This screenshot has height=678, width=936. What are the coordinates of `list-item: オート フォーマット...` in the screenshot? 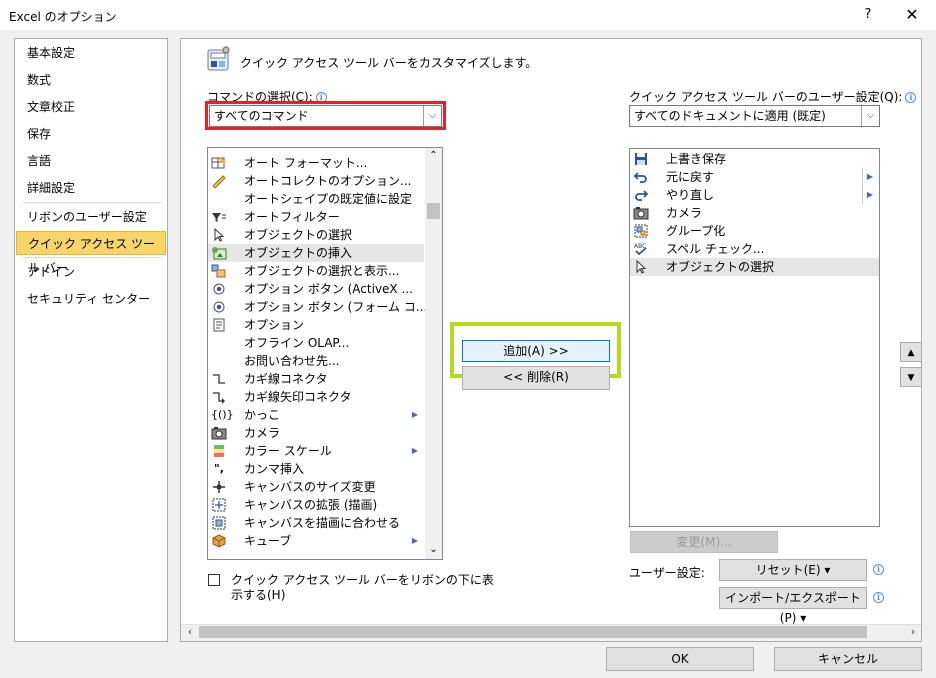 It's located at (316, 163).